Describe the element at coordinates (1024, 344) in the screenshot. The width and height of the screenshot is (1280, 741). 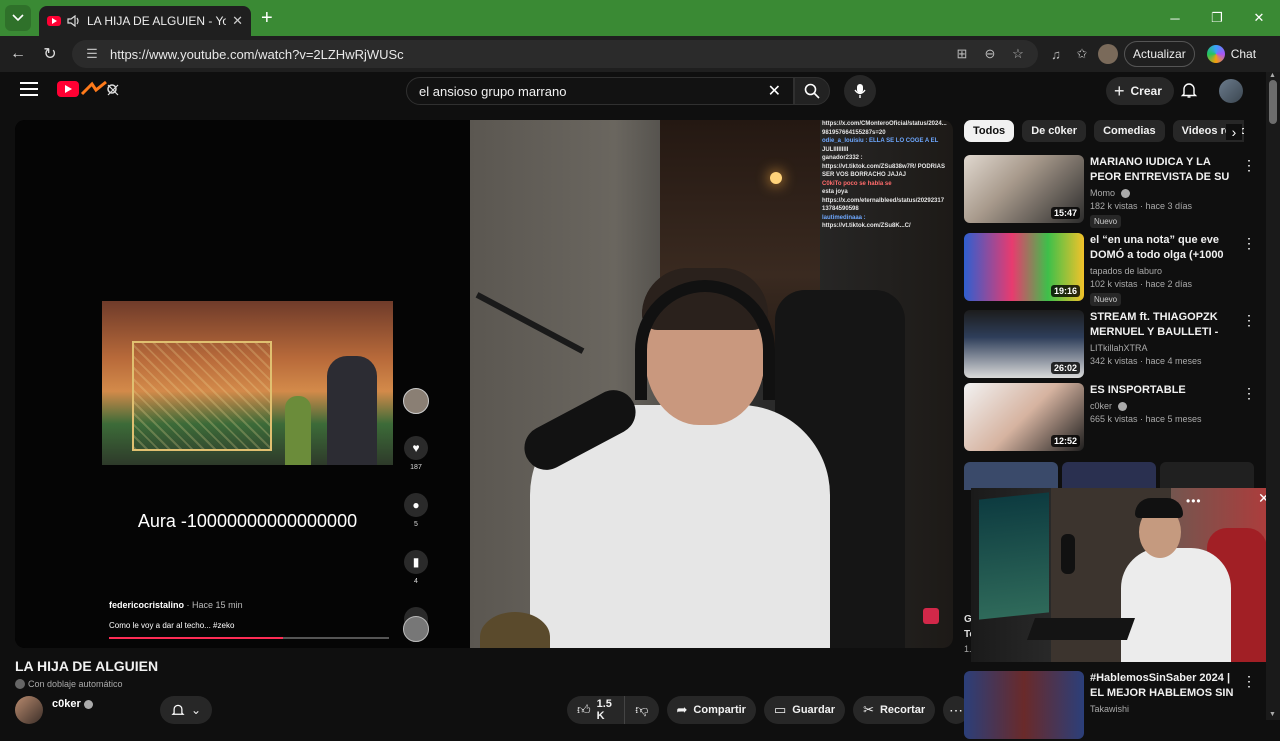
I see `video-thumbnail: 26:02` at that location.